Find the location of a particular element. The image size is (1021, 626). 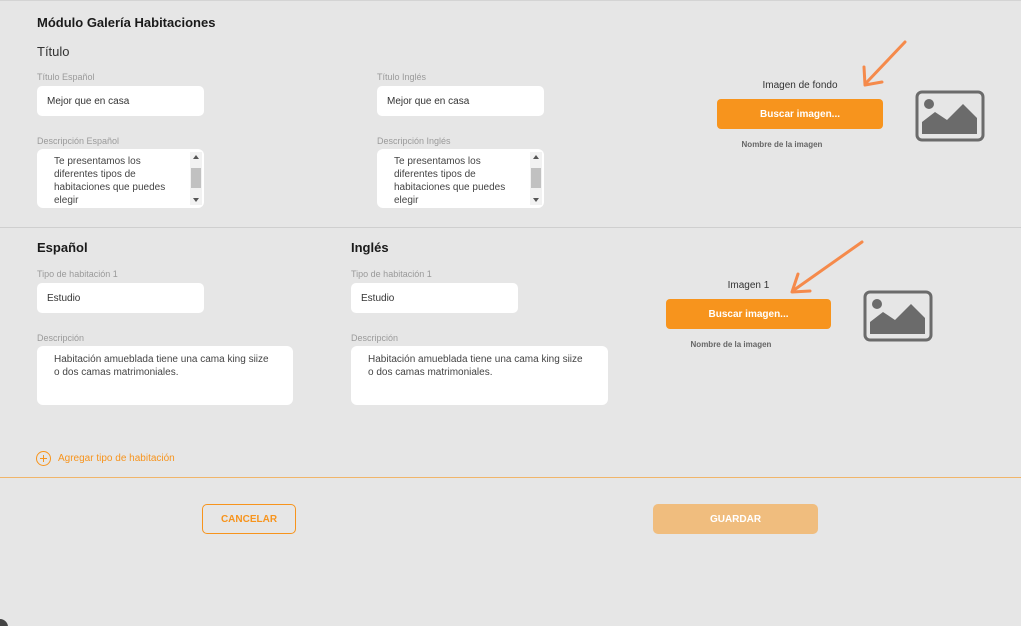

title-es-input: Mejor que en casa is located at coordinates (120, 101).